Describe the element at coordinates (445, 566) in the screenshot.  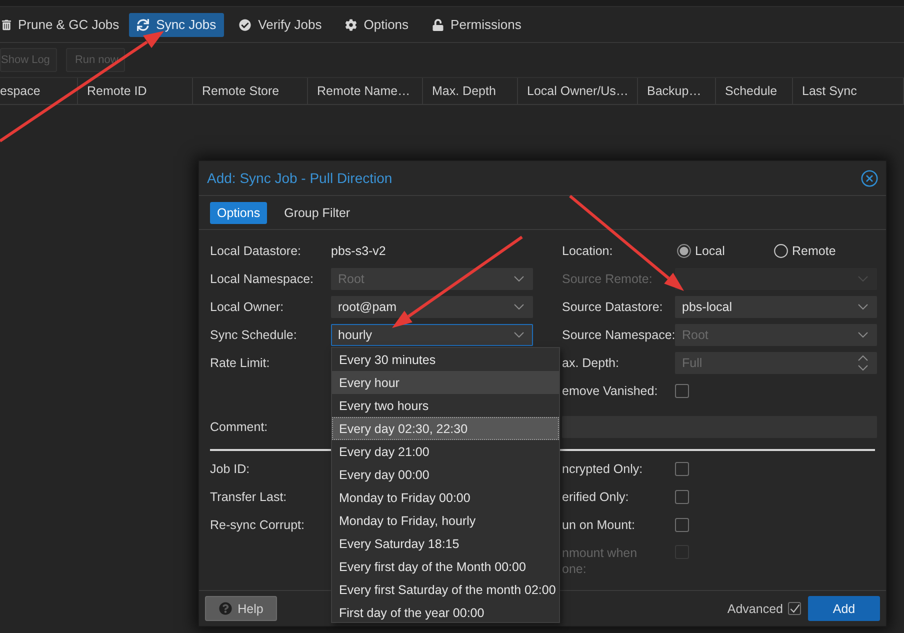
I see `menu-item: Every first day of the Month 00:00` at that location.